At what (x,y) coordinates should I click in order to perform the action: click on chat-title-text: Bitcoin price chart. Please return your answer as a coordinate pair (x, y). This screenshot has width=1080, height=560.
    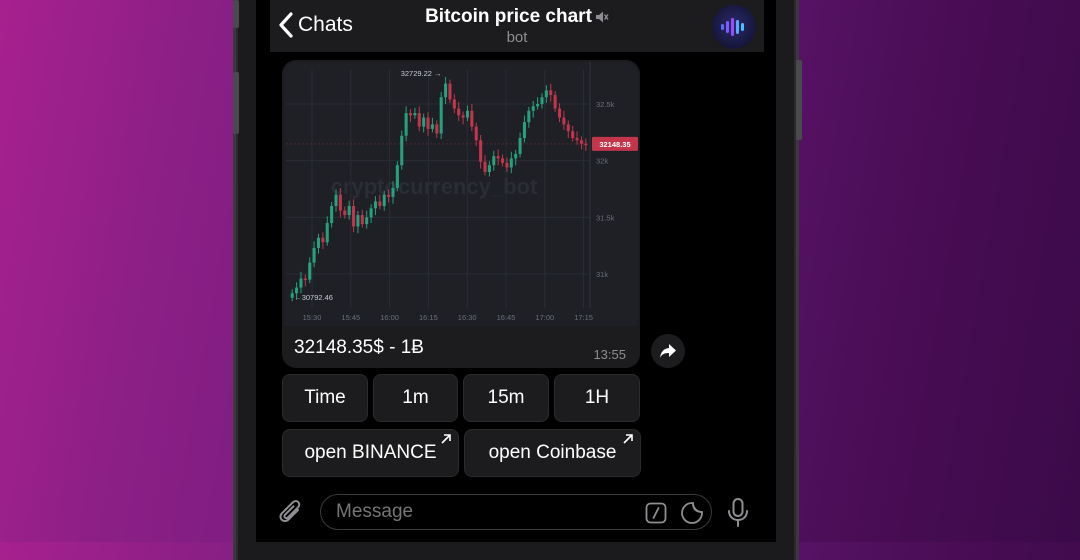
    Looking at the image, I should click on (508, 16).